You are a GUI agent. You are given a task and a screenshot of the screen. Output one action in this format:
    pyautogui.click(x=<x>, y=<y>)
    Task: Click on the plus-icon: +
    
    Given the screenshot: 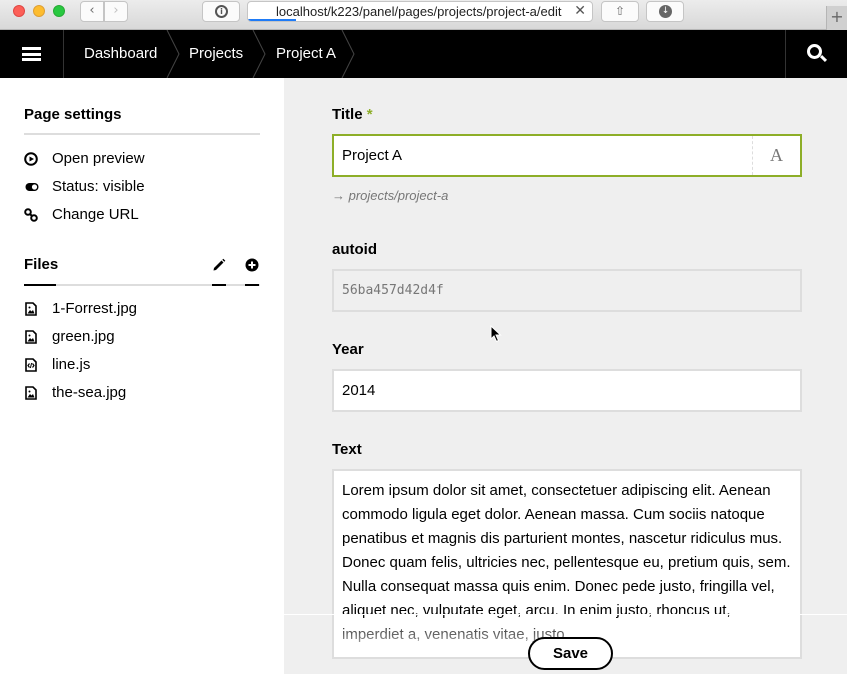 What is the action you would take?
    pyautogui.click(x=837, y=16)
    